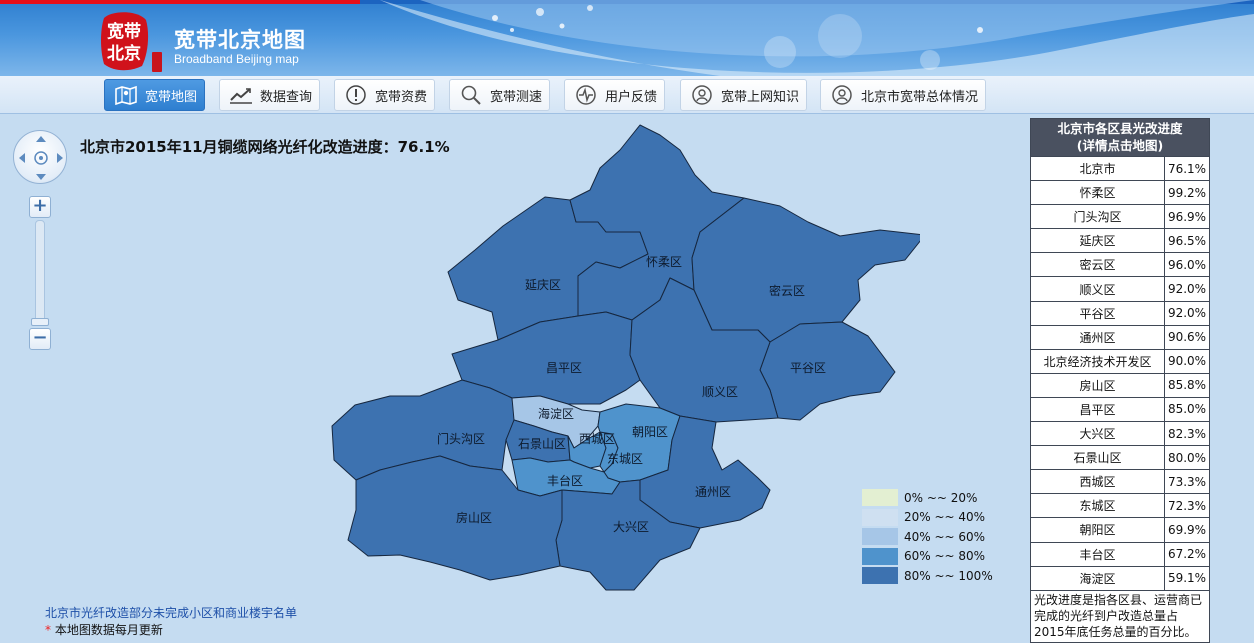  Describe the element at coordinates (565, 480) in the screenshot. I see `label-fengtai: 丰台区` at that location.